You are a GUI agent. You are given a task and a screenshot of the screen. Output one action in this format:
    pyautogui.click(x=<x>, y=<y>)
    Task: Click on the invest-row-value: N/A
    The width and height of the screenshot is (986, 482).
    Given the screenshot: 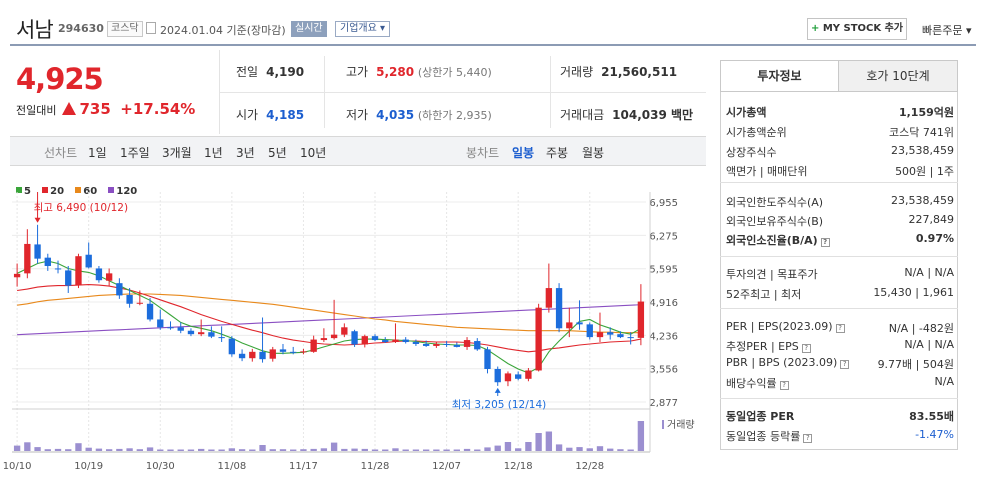 What is the action you would take?
    pyautogui.click(x=944, y=381)
    